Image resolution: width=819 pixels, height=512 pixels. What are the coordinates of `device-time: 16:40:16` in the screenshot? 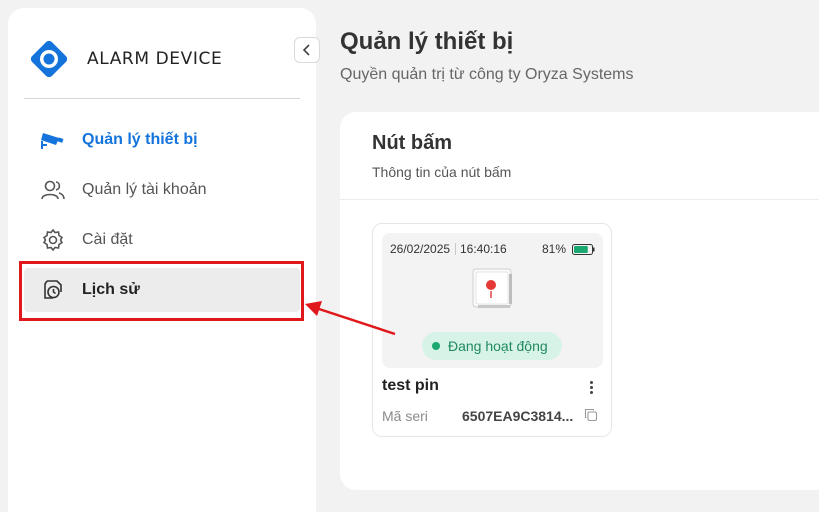 It's located at (483, 249).